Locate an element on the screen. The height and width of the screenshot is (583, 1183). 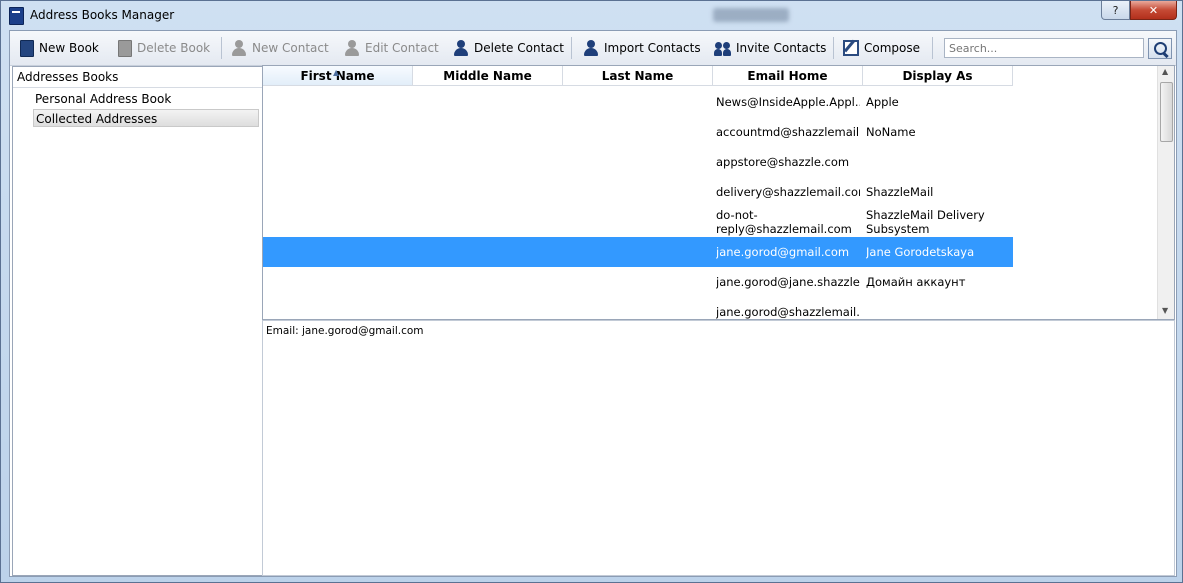
title-bar: Address Books Manager ? ✕ is located at coordinates (591, 15).